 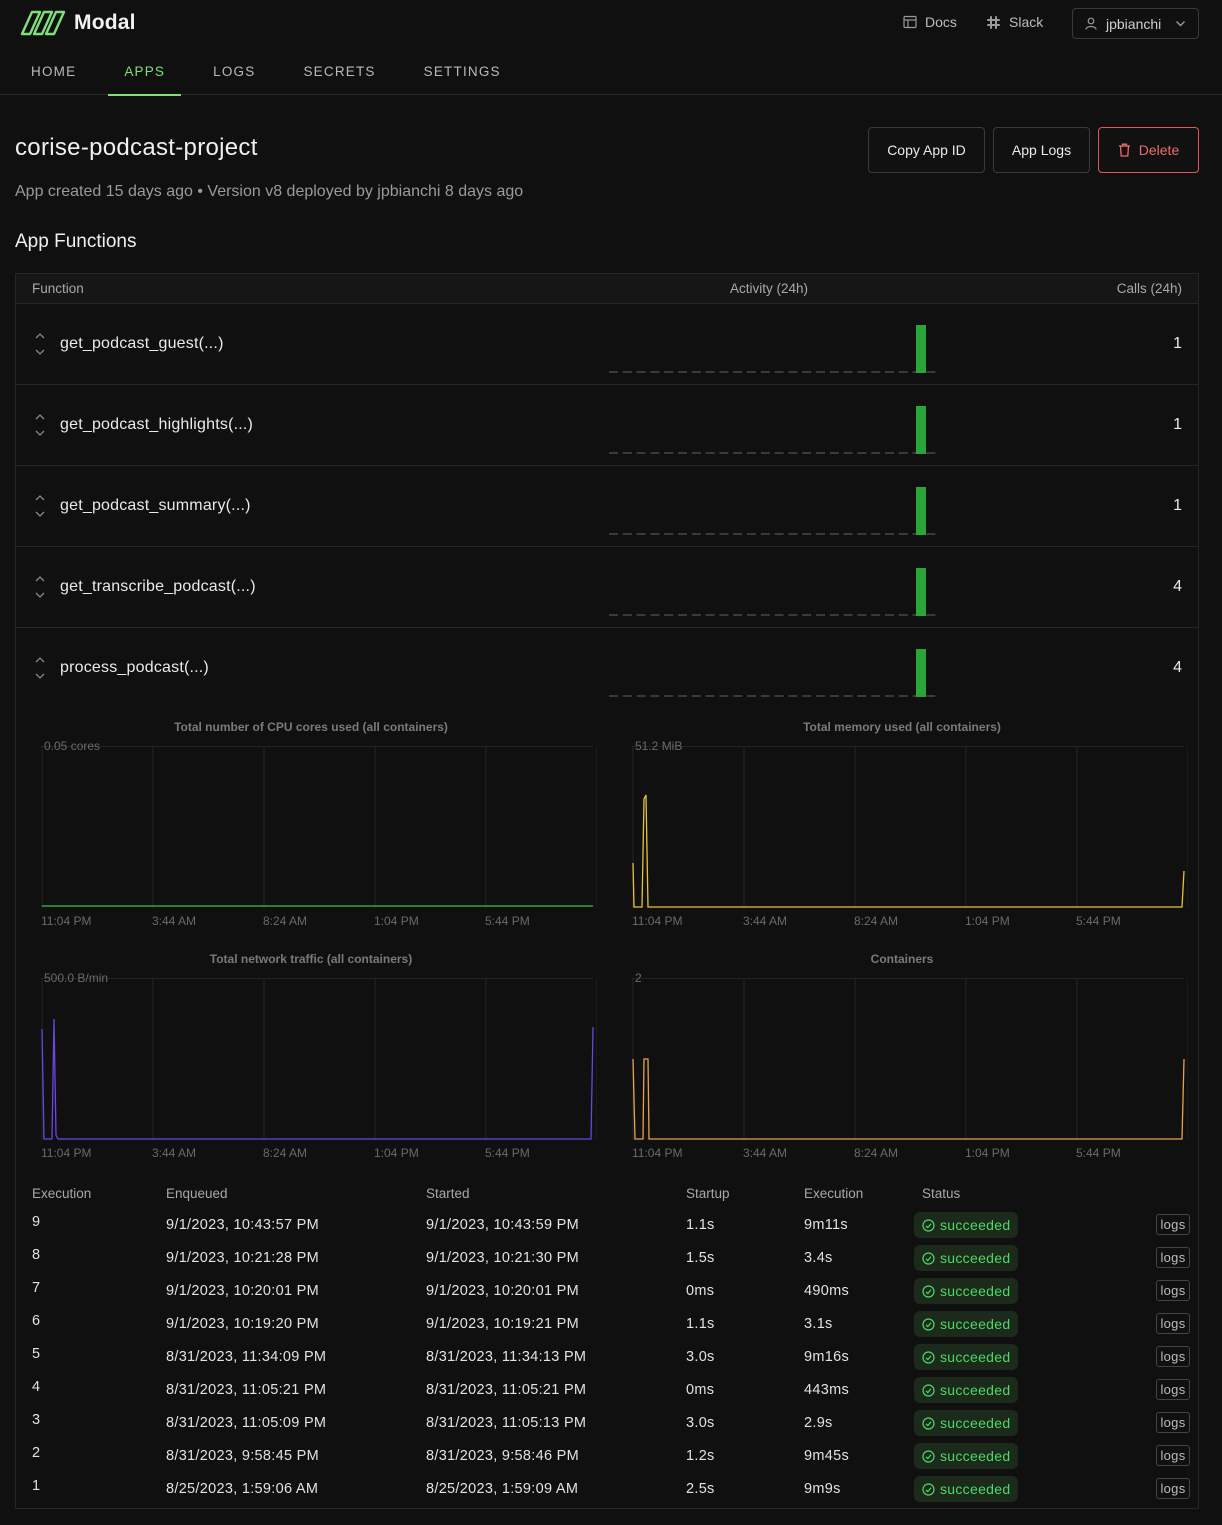 What do you see at coordinates (134, 668) in the screenshot?
I see `function-name: process_podcast(...)` at bounding box center [134, 668].